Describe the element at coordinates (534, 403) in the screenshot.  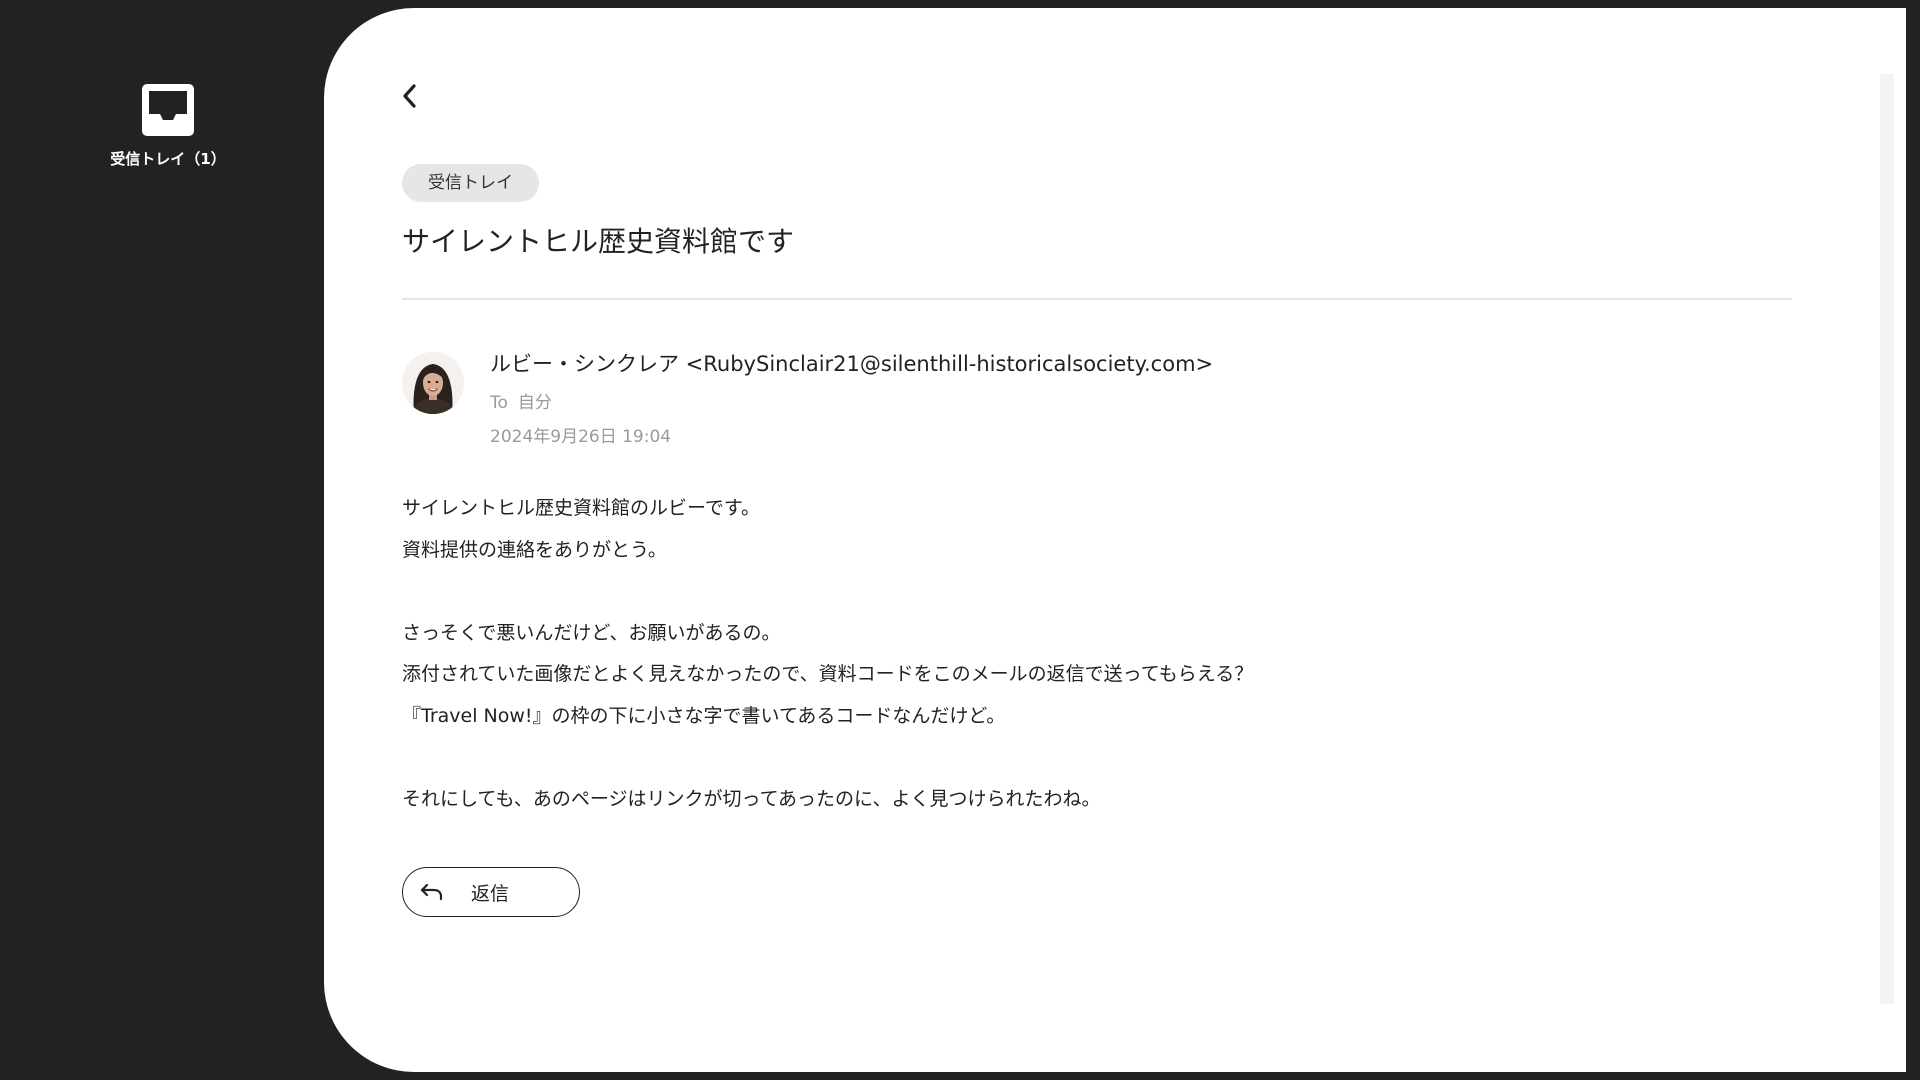
I see `to-value: 自分` at that location.